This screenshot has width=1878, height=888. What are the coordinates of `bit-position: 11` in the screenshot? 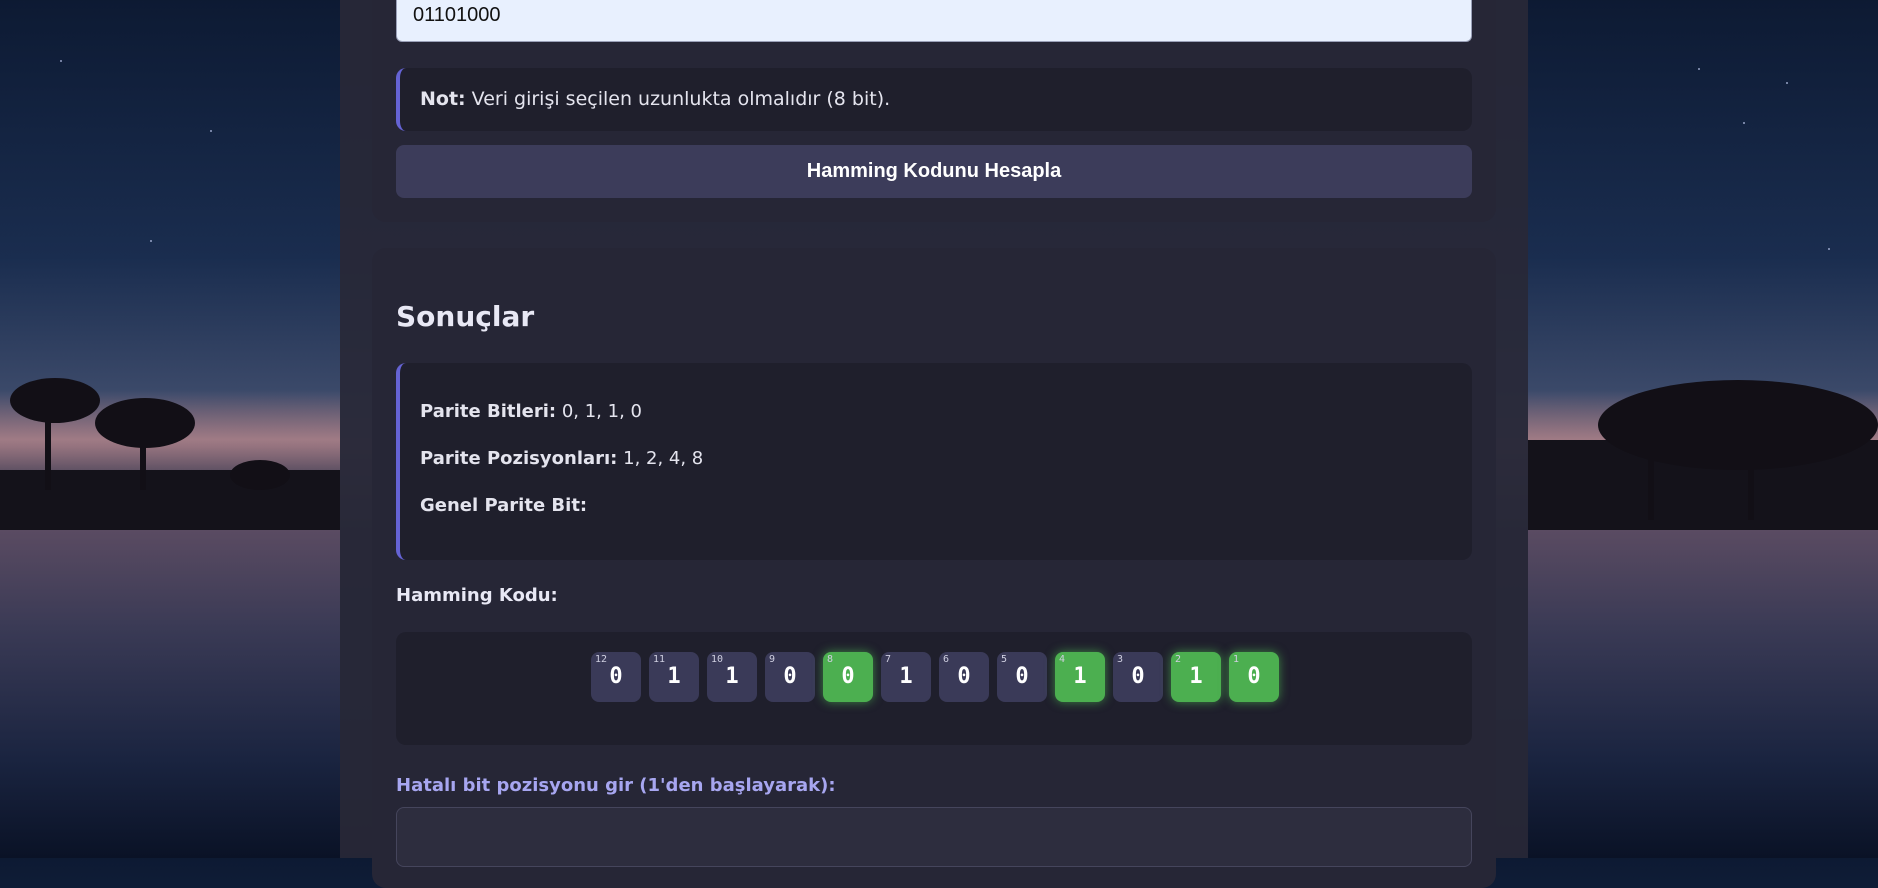 It's located at (659, 659).